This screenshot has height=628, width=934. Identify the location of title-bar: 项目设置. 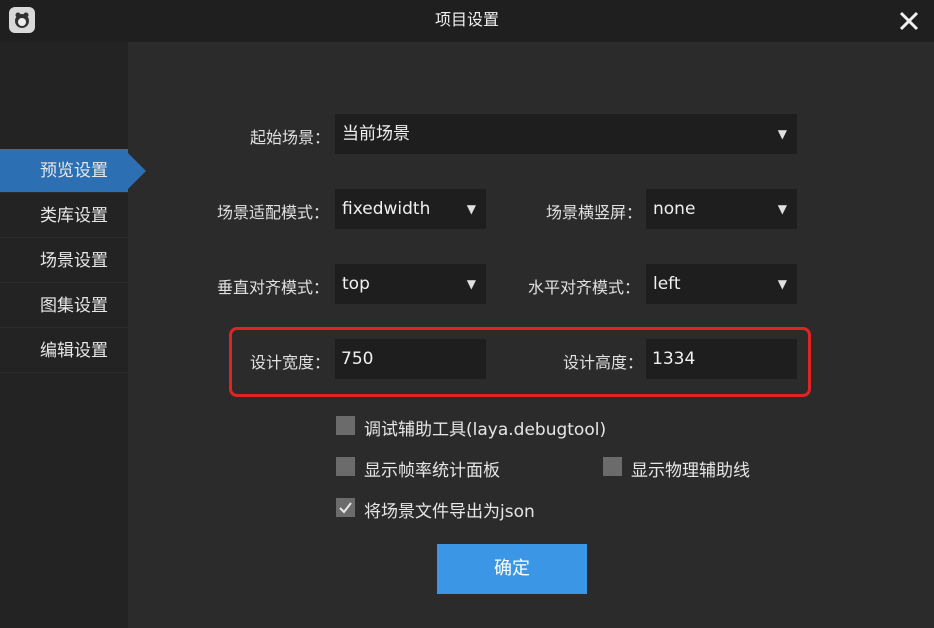
(467, 21).